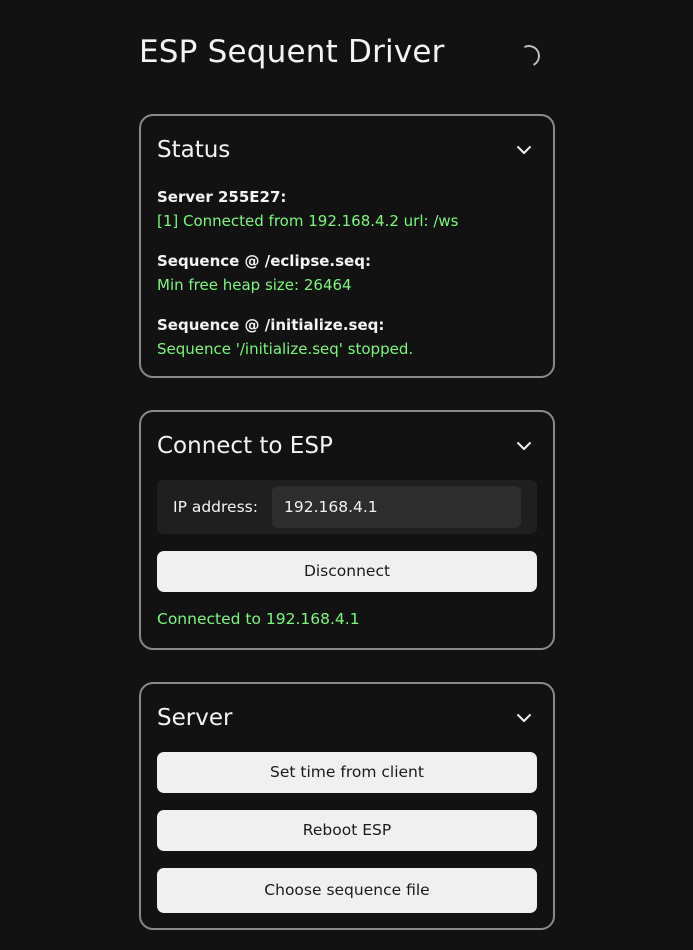 The image size is (693, 950). Describe the element at coordinates (347, 890) in the screenshot. I see `choose-sequence-file-button: Choose sequence file` at that location.